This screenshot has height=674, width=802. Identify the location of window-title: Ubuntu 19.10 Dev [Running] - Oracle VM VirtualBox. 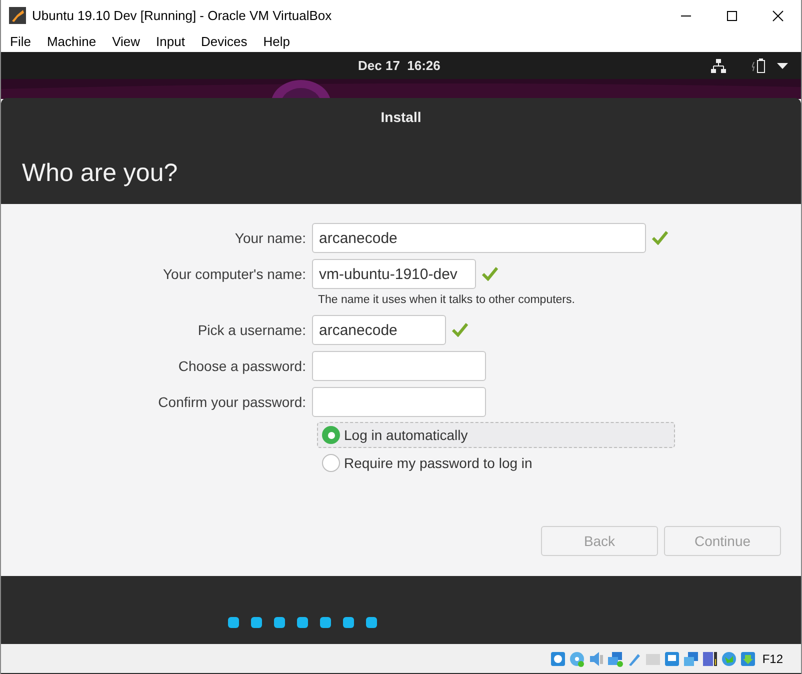
(182, 15).